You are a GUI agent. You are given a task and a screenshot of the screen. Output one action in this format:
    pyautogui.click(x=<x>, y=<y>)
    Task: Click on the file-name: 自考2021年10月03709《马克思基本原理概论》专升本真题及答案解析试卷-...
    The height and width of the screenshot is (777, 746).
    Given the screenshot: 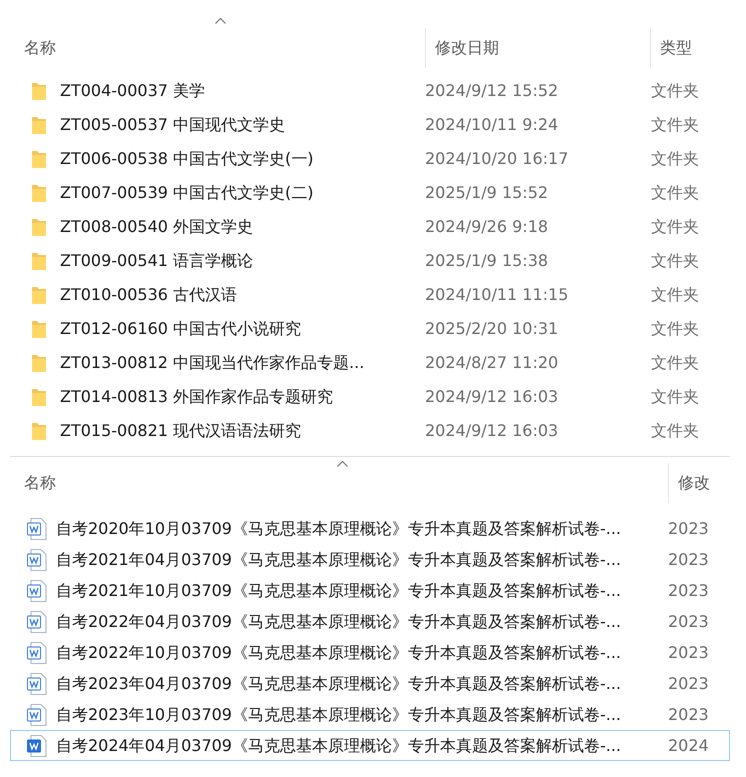 What is the action you would take?
    pyautogui.click(x=339, y=590)
    